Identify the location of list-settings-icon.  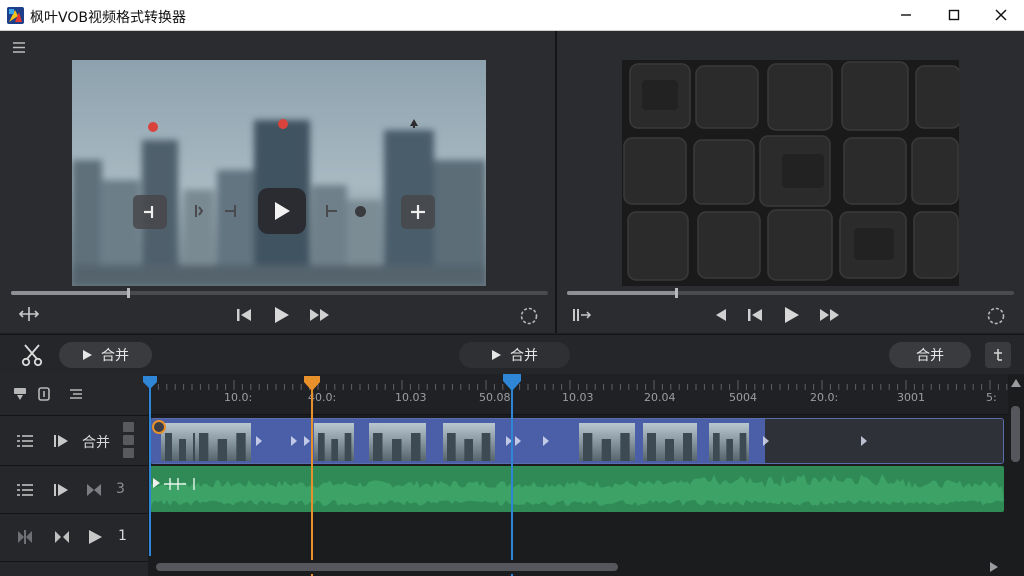
(76, 394).